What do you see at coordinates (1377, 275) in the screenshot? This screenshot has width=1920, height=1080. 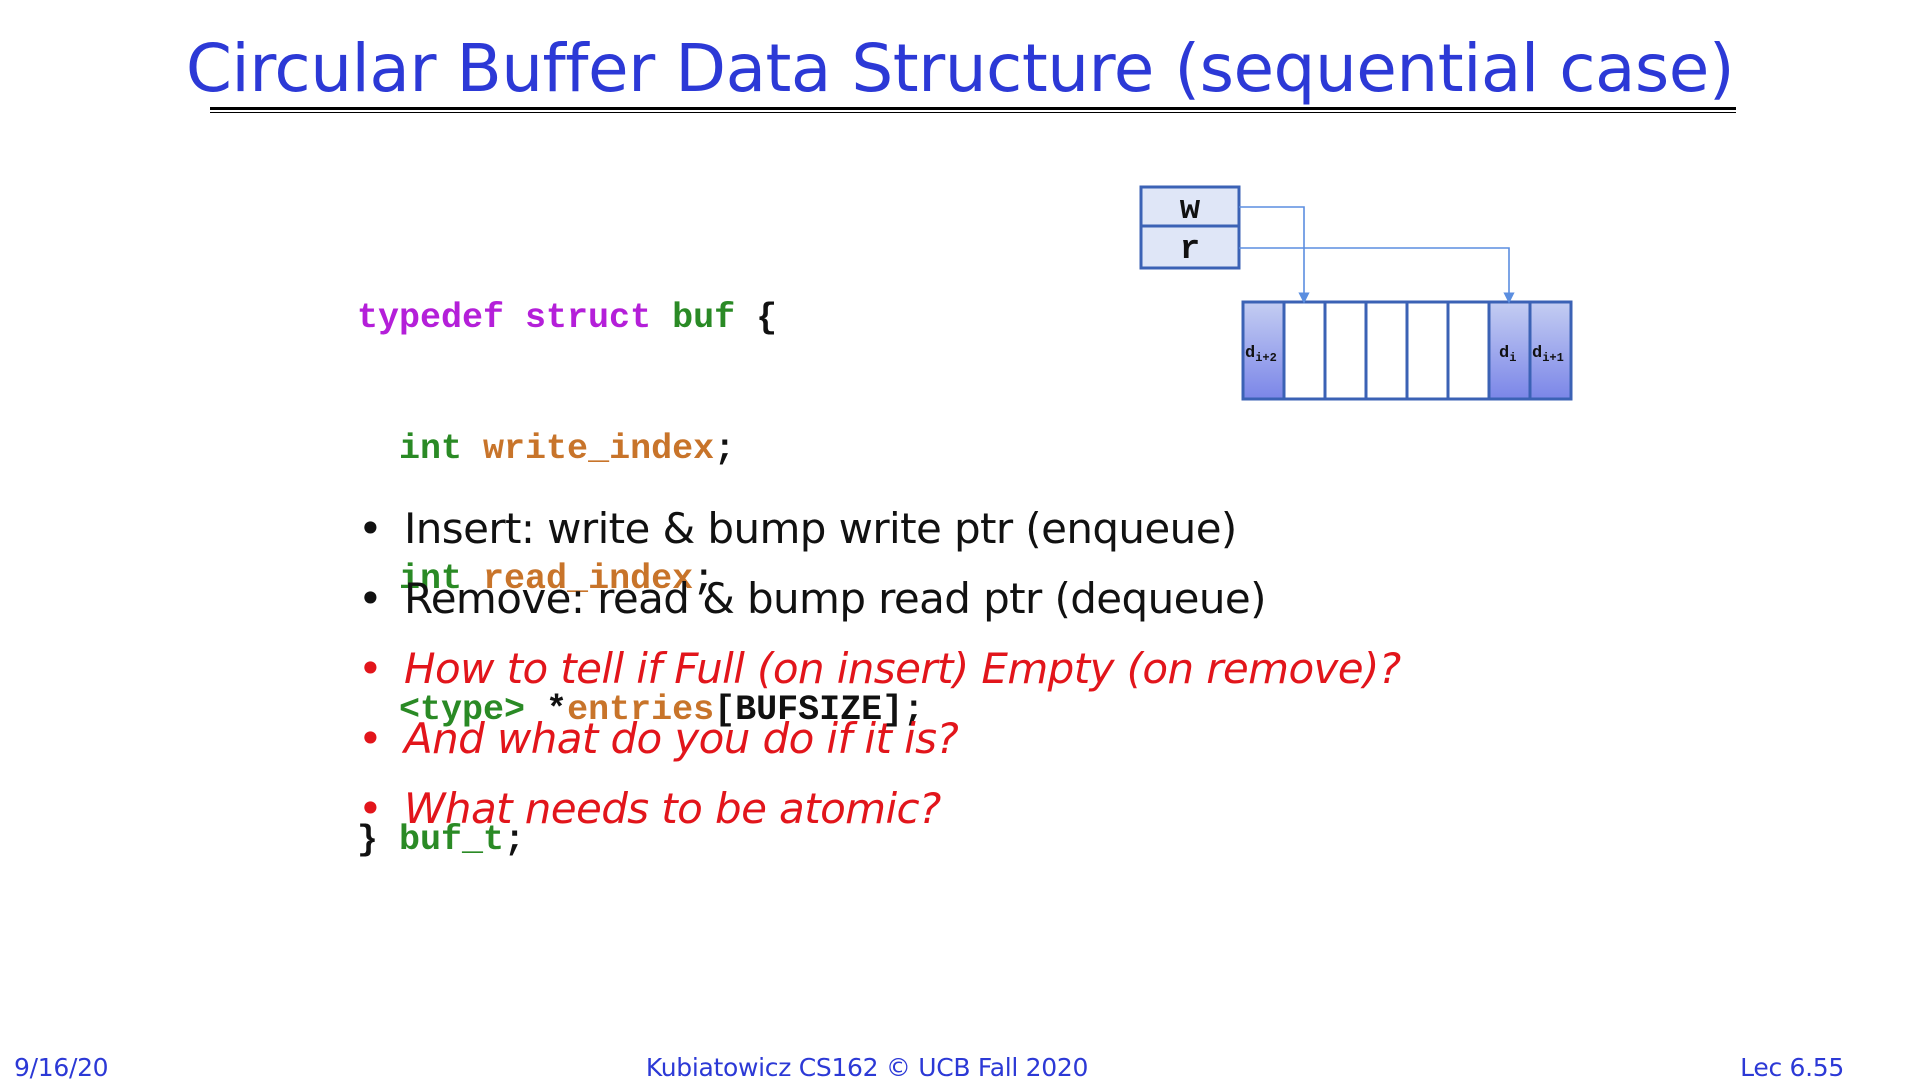 I see `read-pointer-arrow` at bounding box center [1377, 275].